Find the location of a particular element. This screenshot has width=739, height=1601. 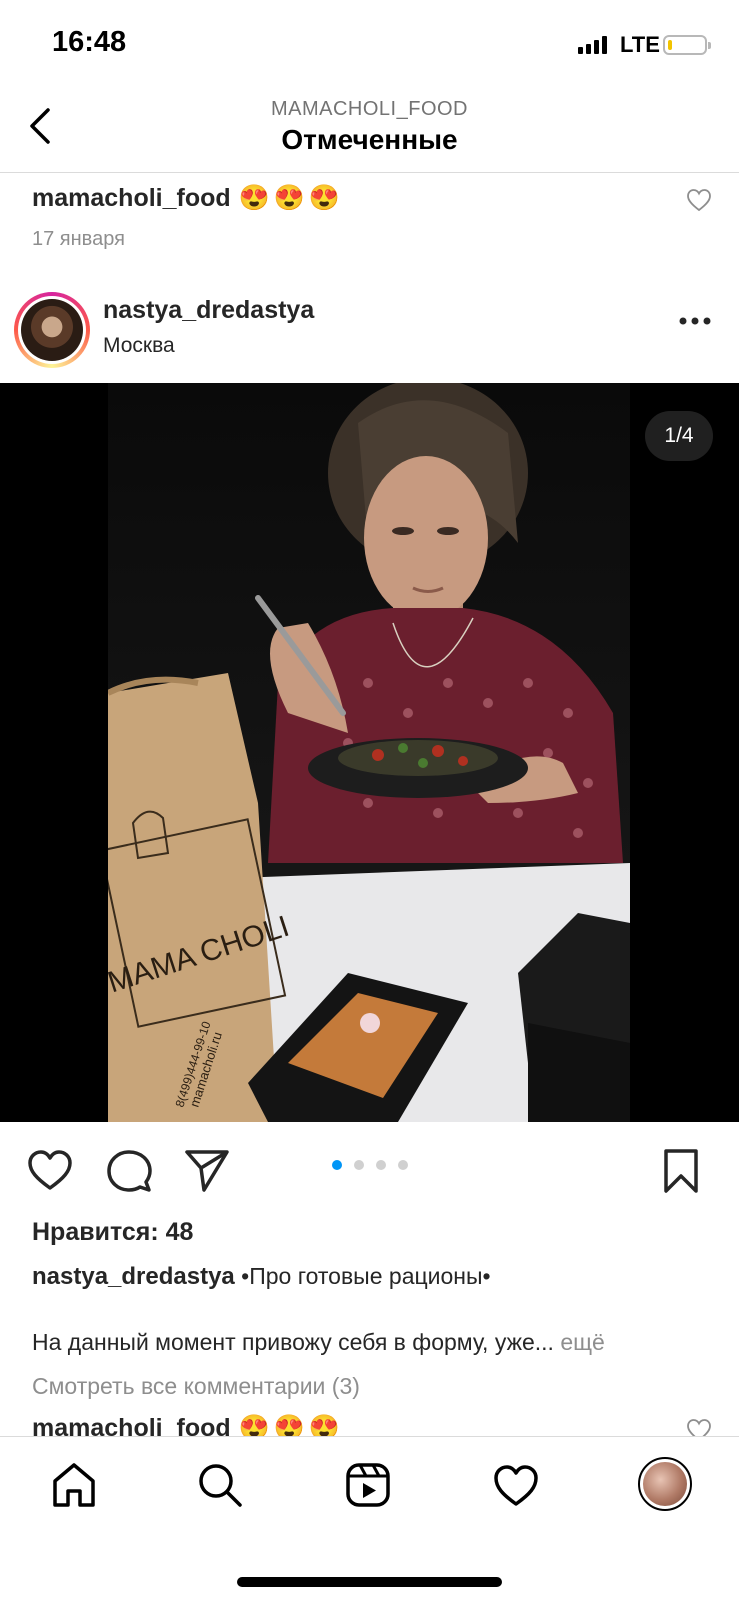

caption-username: nastya_dredastya is located at coordinates (133, 1276).